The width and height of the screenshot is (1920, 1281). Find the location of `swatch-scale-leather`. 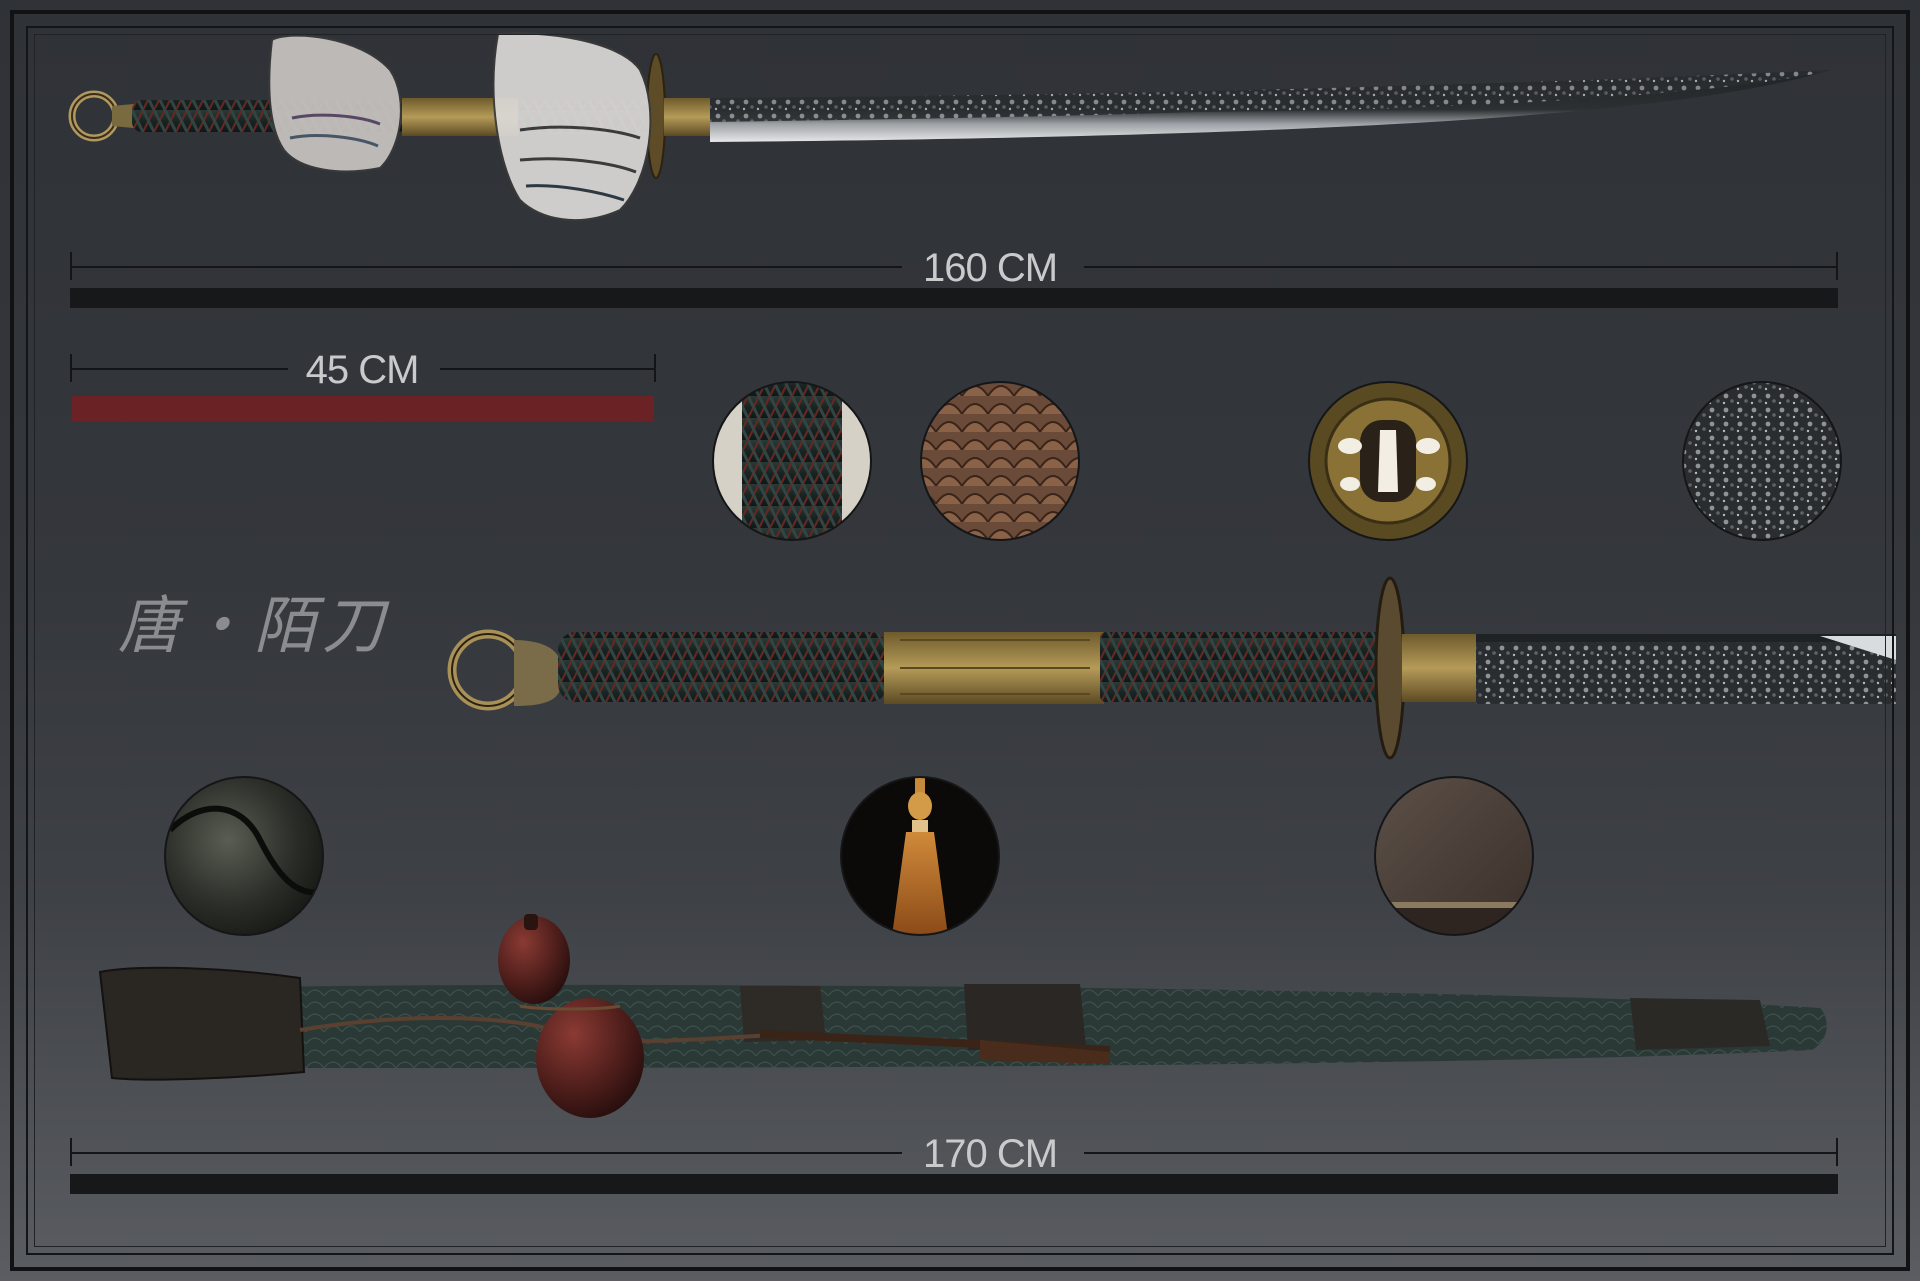

swatch-scale-leather is located at coordinates (1000, 461).